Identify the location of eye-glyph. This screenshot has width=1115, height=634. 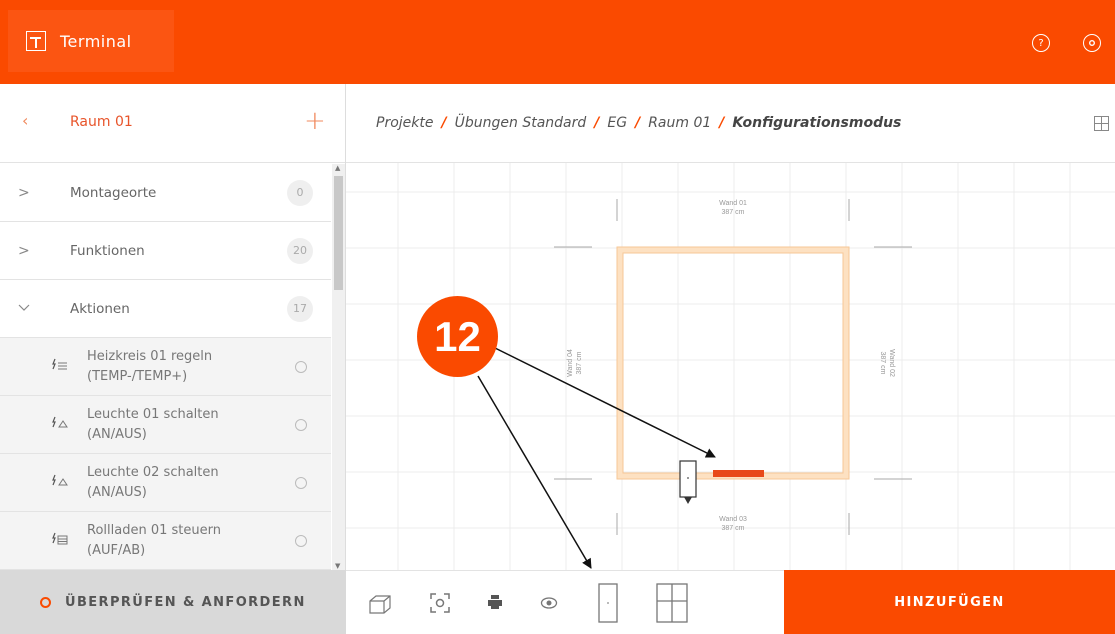
(549, 603).